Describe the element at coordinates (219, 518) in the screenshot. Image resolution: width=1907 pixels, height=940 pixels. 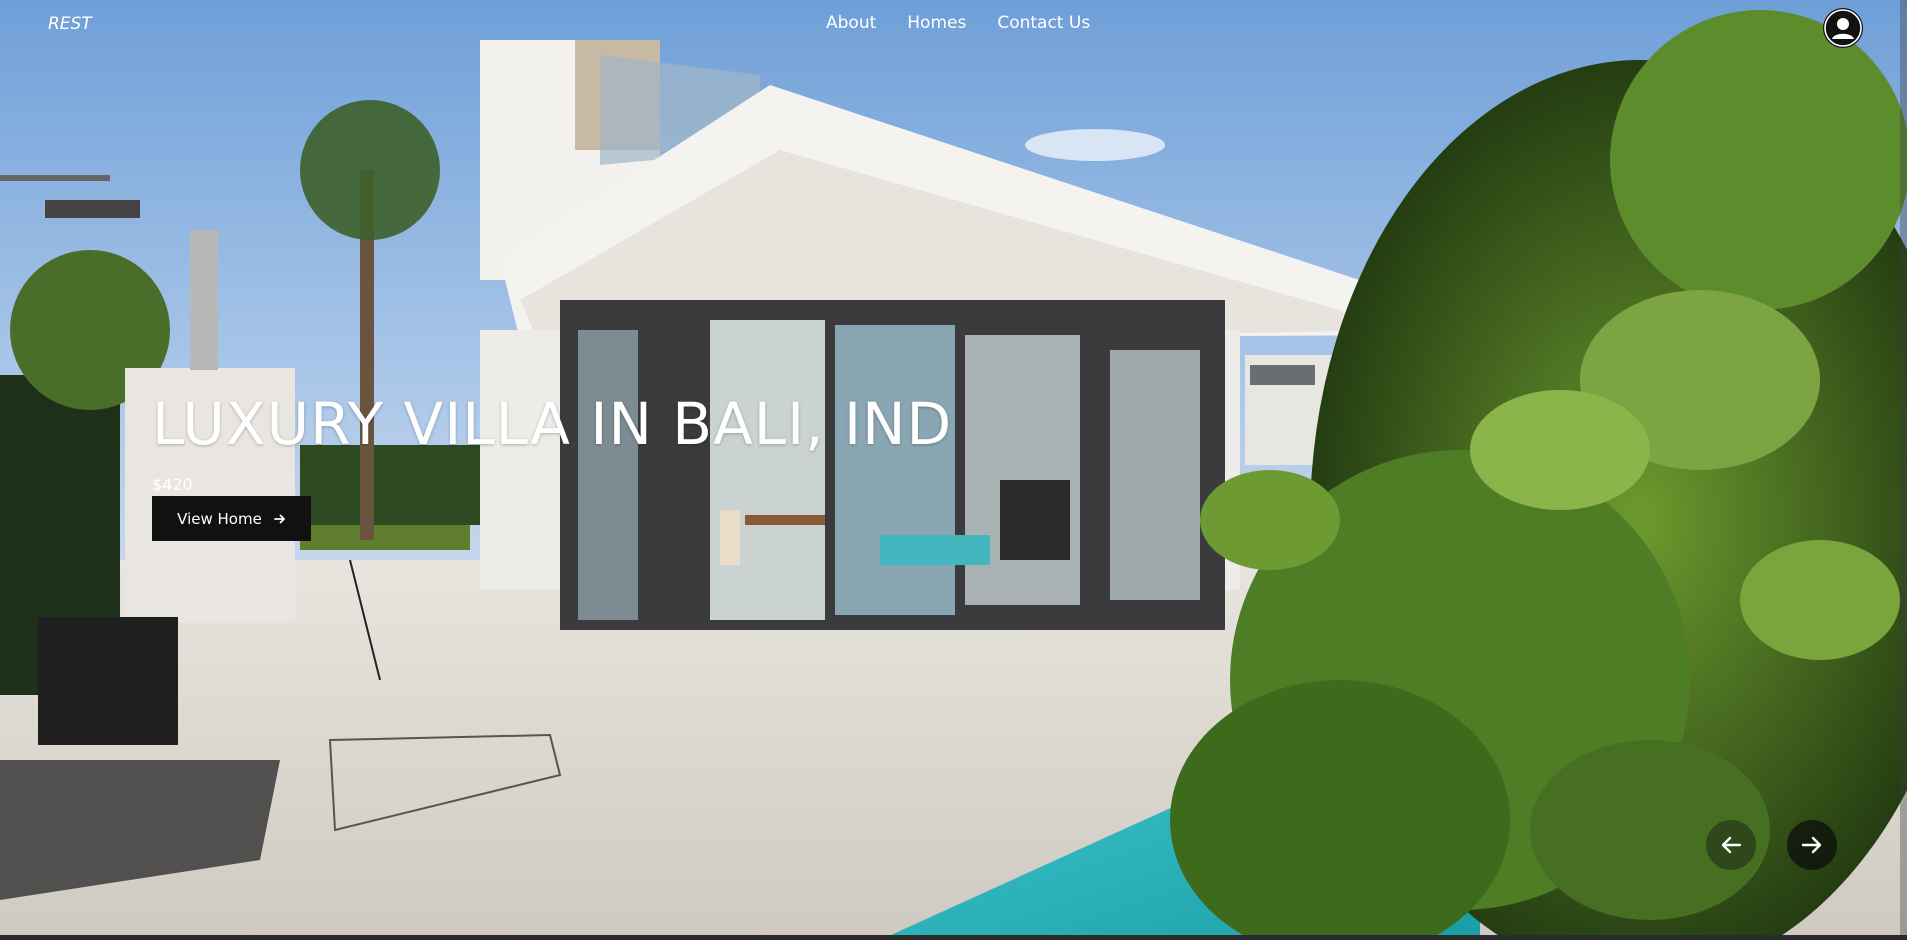
I see `view-home-label: View Home` at that location.